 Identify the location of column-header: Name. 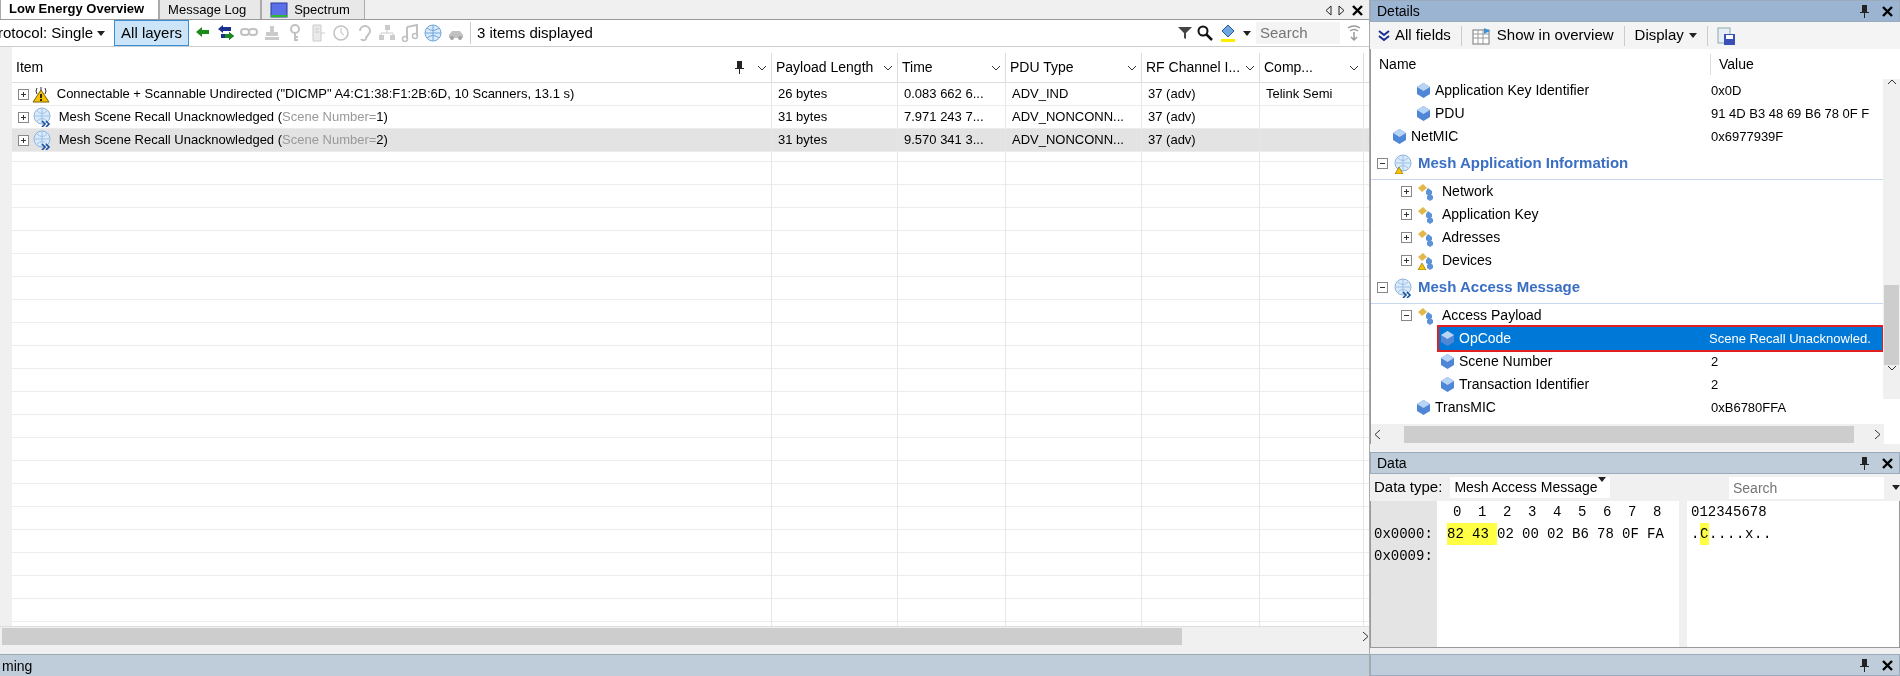
(1541, 64).